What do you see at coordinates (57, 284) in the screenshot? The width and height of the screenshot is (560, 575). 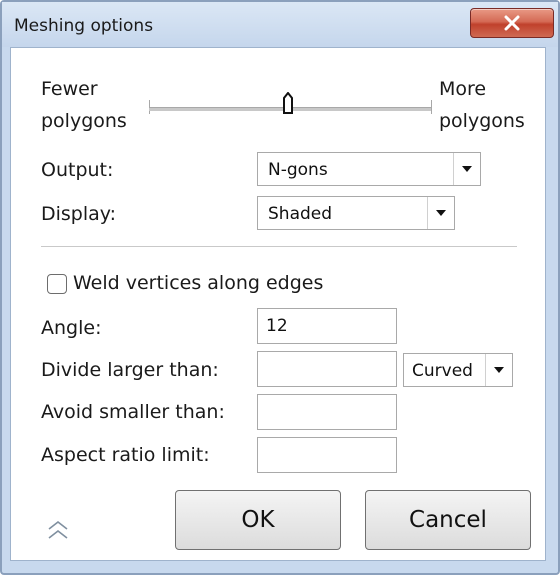 I see `weld-vertices-checkbox` at bounding box center [57, 284].